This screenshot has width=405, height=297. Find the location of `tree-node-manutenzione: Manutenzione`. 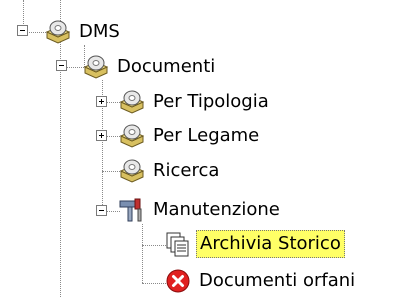

tree-node-manutenzione: Manutenzione is located at coordinates (200, 210).